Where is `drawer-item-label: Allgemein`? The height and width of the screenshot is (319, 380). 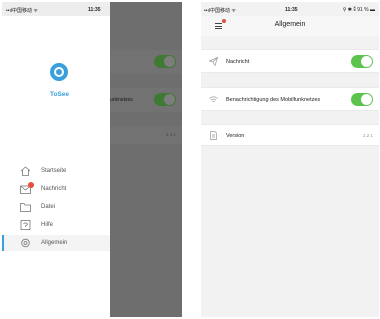
drawer-item-label: Allgemein is located at coordinates (54, 243).